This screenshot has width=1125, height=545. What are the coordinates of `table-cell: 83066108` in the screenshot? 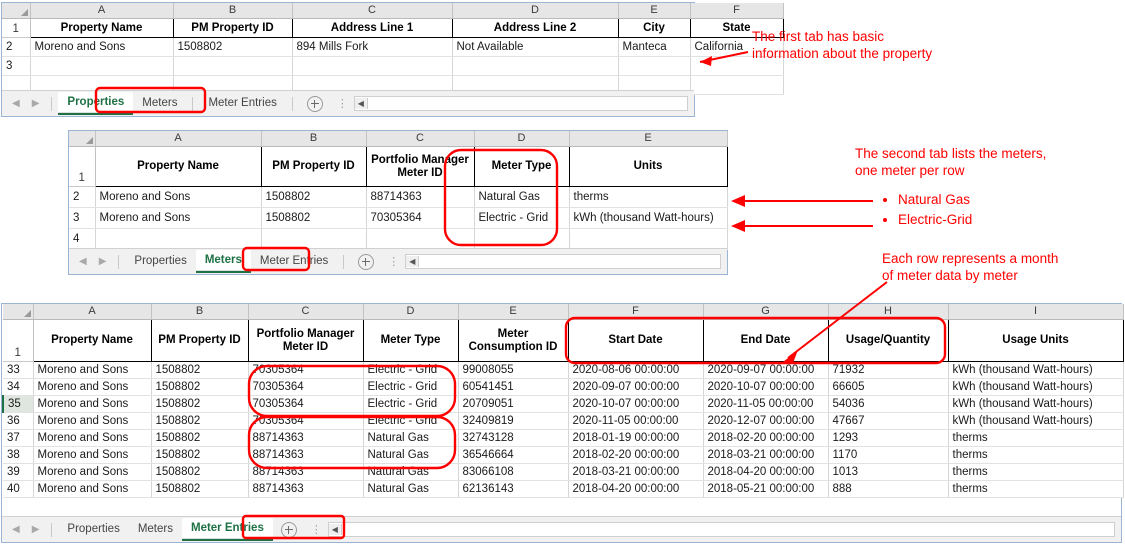 It's located at (513, 472).